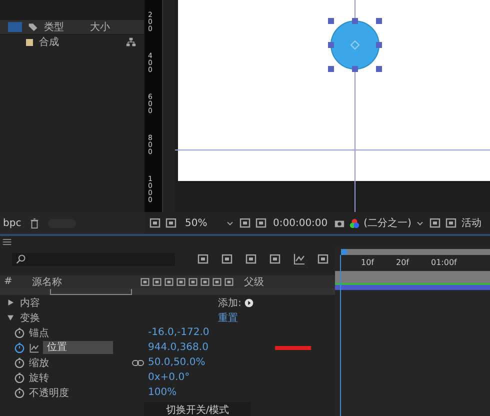  What do you see at coordinates (93, 259) in the screenshot?
I see `search-field` at bounding box center [93, 259].